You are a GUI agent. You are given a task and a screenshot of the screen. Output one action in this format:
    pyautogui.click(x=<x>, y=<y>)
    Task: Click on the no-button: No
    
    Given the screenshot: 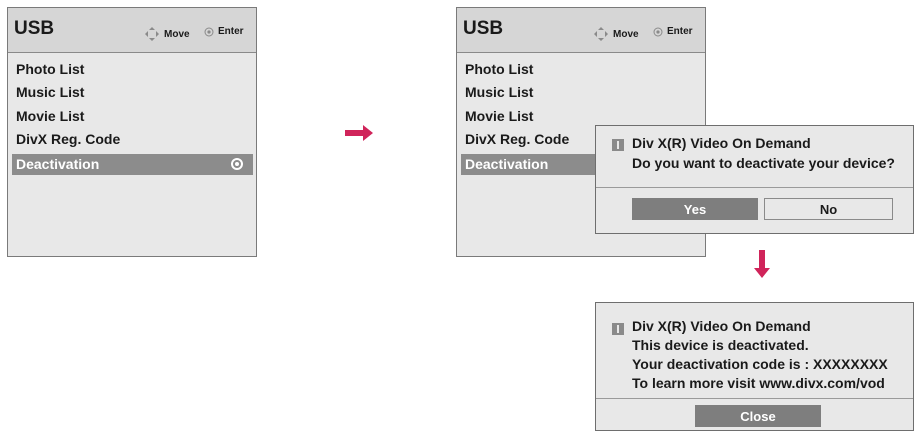 What is the action you would take?
    pyautogui.click(x=828, y=209)
    